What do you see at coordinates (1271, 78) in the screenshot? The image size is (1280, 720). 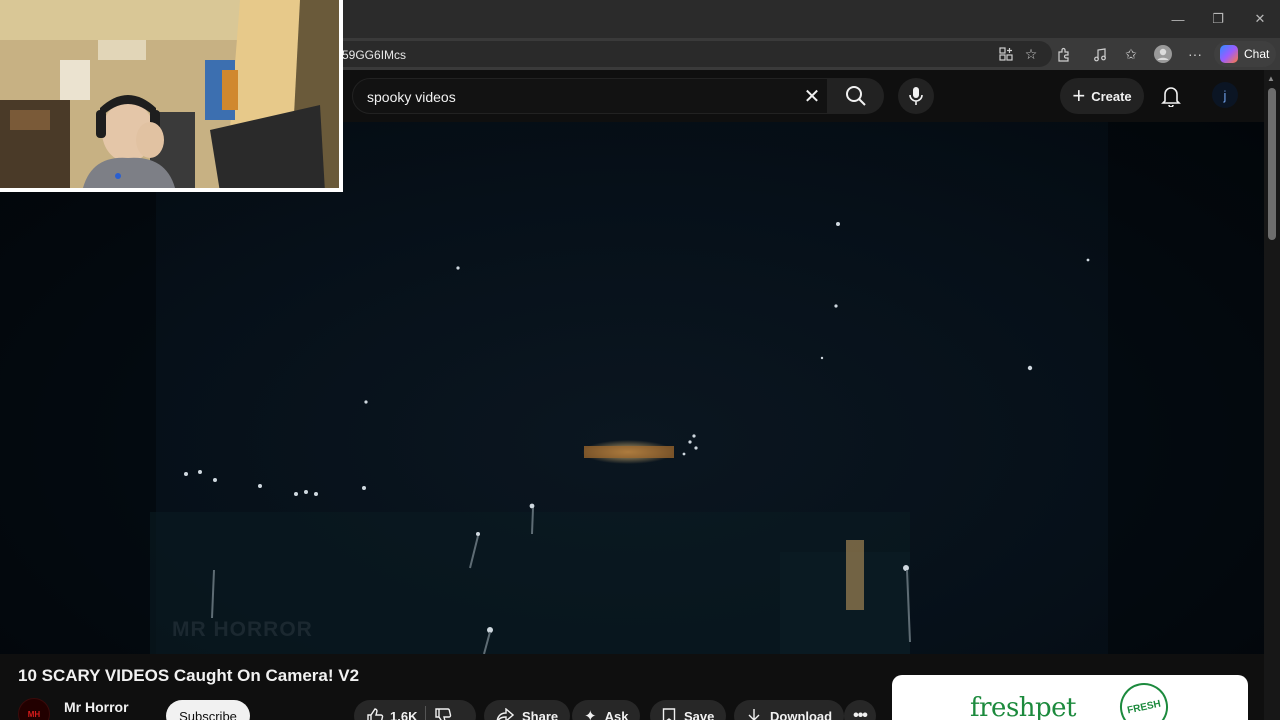 I see `scroll-up-icon: ▲` at bounding box center [1271, 78].